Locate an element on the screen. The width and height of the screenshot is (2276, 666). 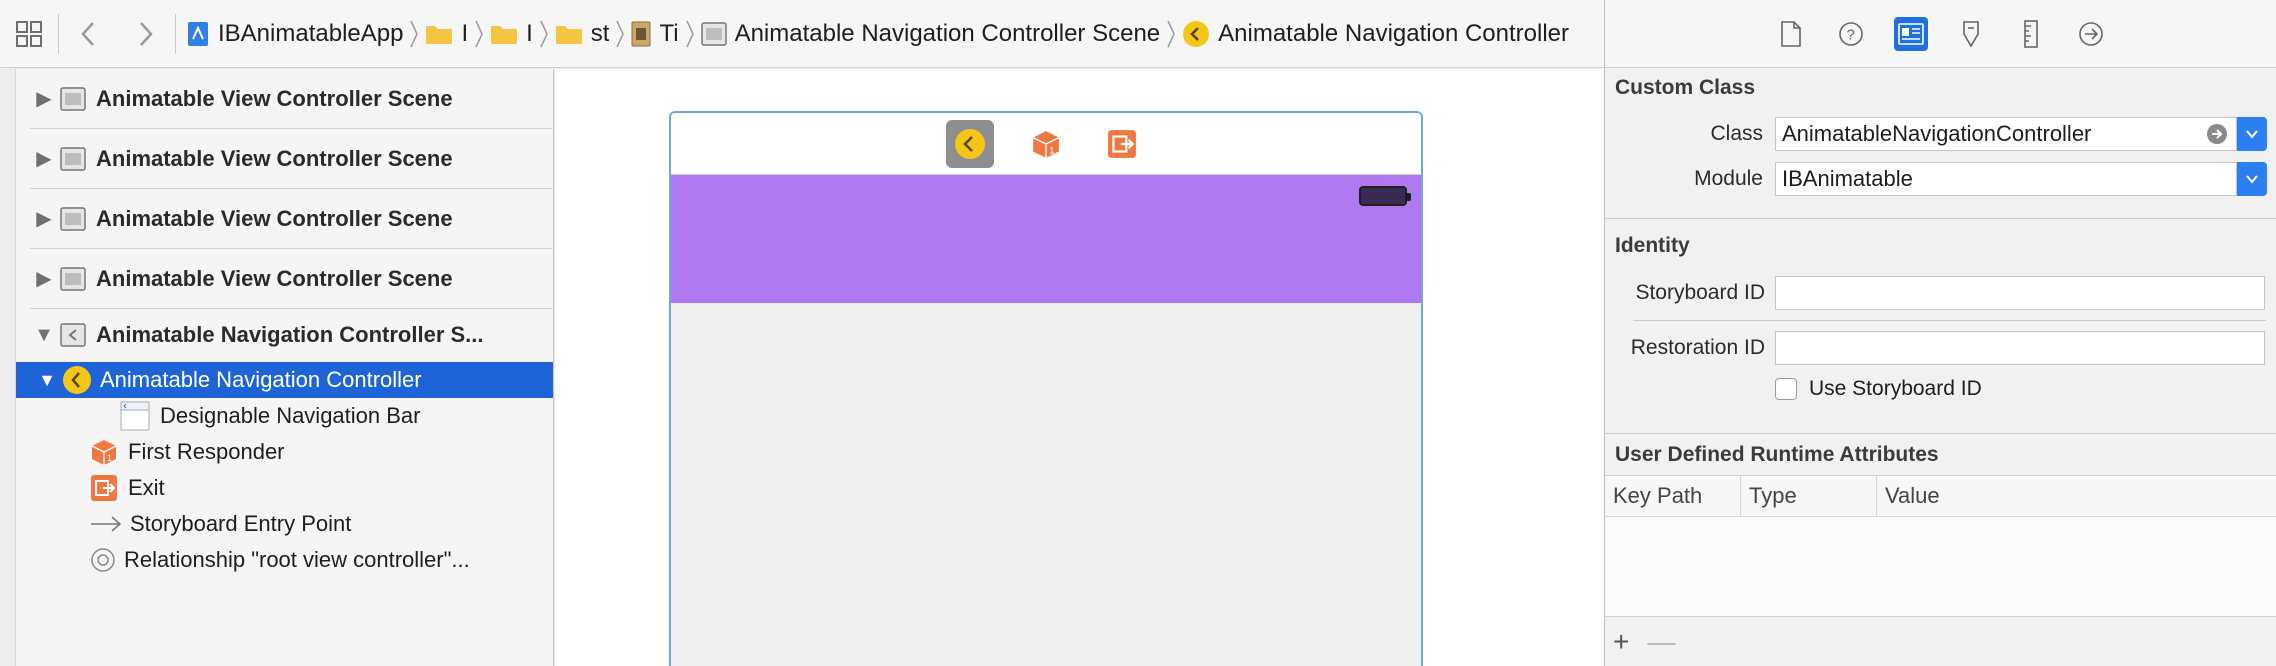
item-label: Storyboard Entry Point is located at coordinates (241, 523).